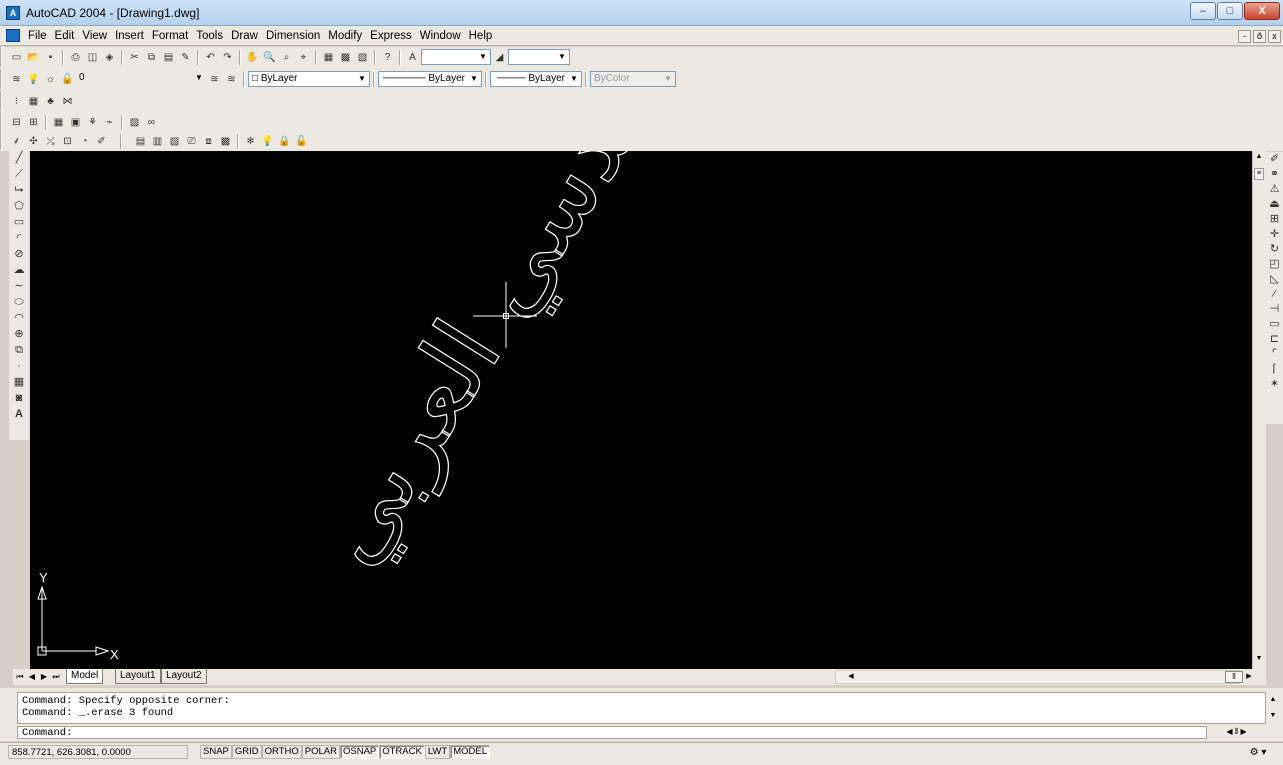  I want to click on horizontal-scroll-thumb: ⦀, so click(1234, 677).